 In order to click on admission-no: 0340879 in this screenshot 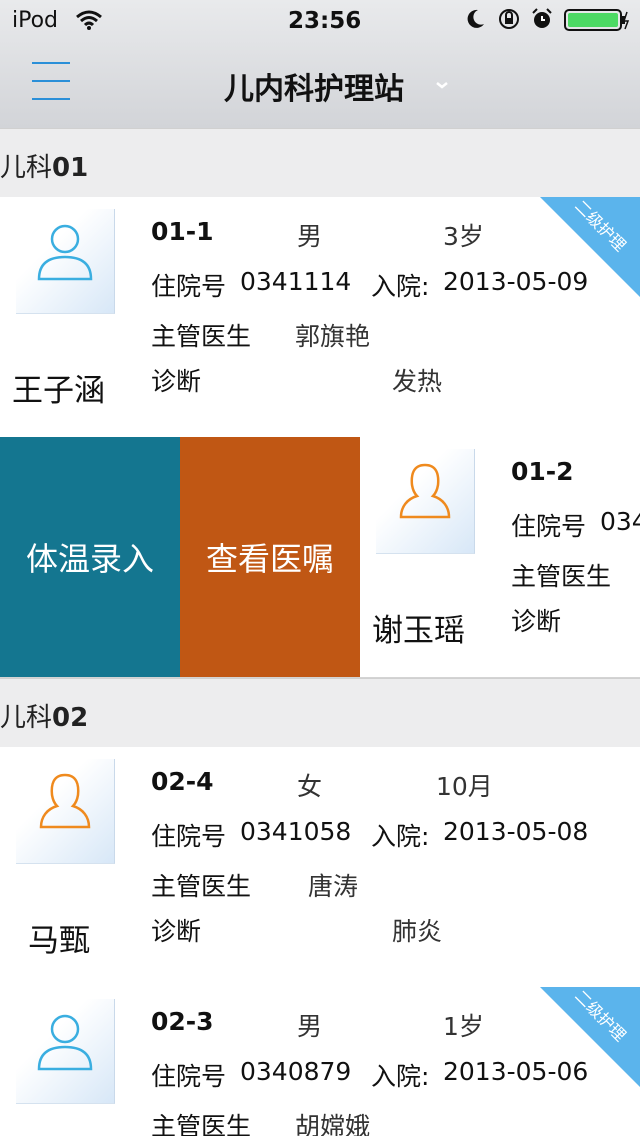, I will do `click(296, 1071)`.